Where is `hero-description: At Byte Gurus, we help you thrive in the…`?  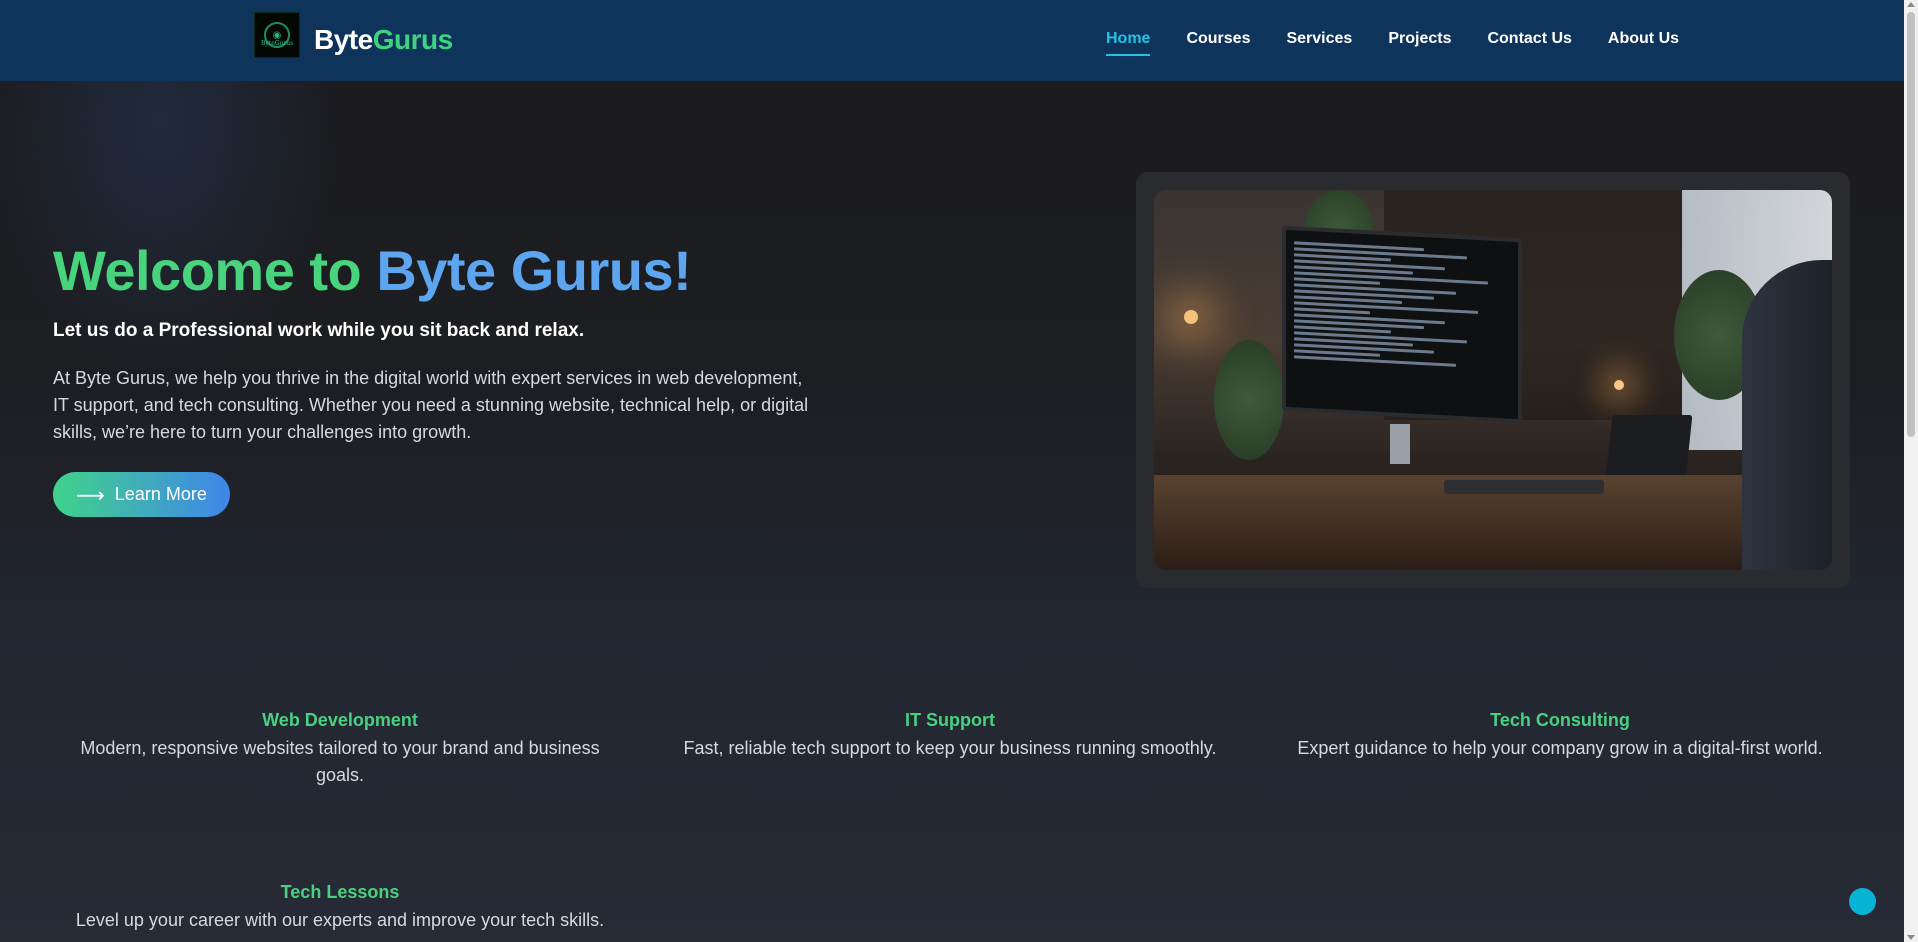 hero-description: At Byte Gurus, we help you thrive in the… is located at coordinates (431, 405).